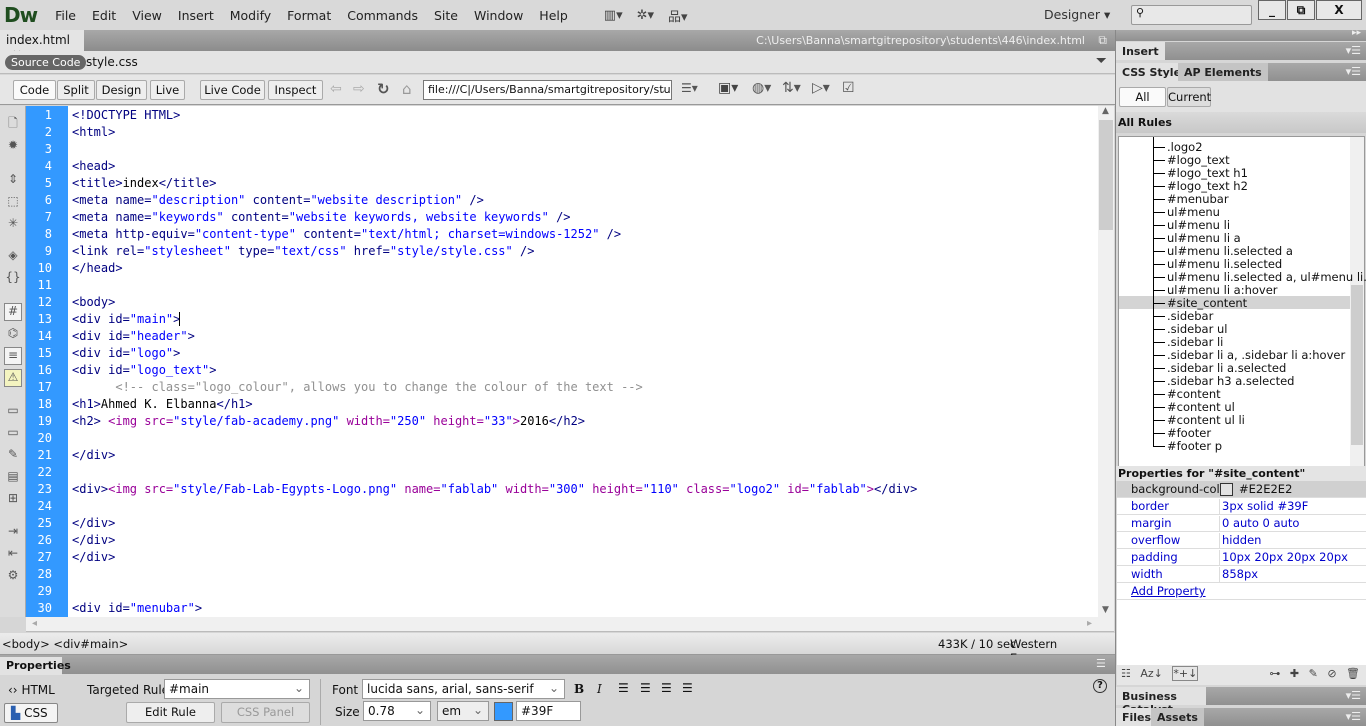 The height and width of the screenshot is (726, 1366). I want to click on show-category-icon: ☷, so click(1126, 673).